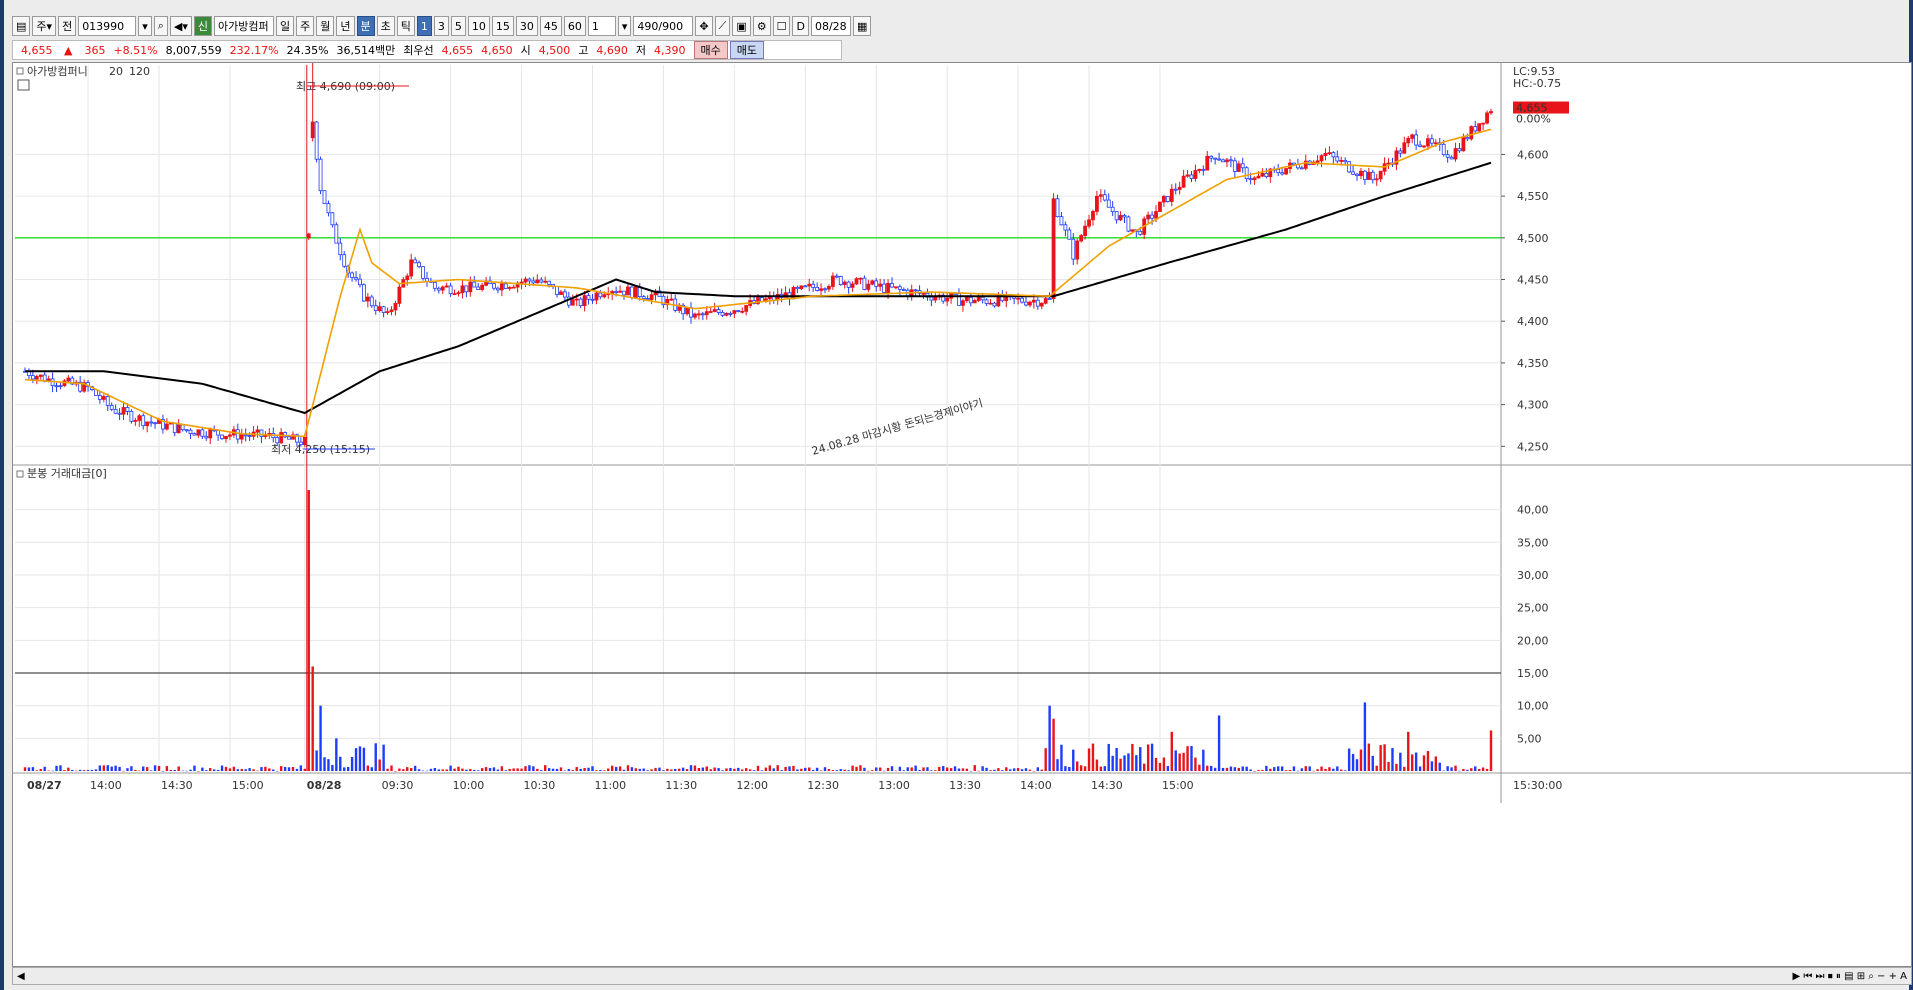 The height and width of the screenshot is (990, 1913). I want to click on settings-icon: ⚙, so click(761, 26).